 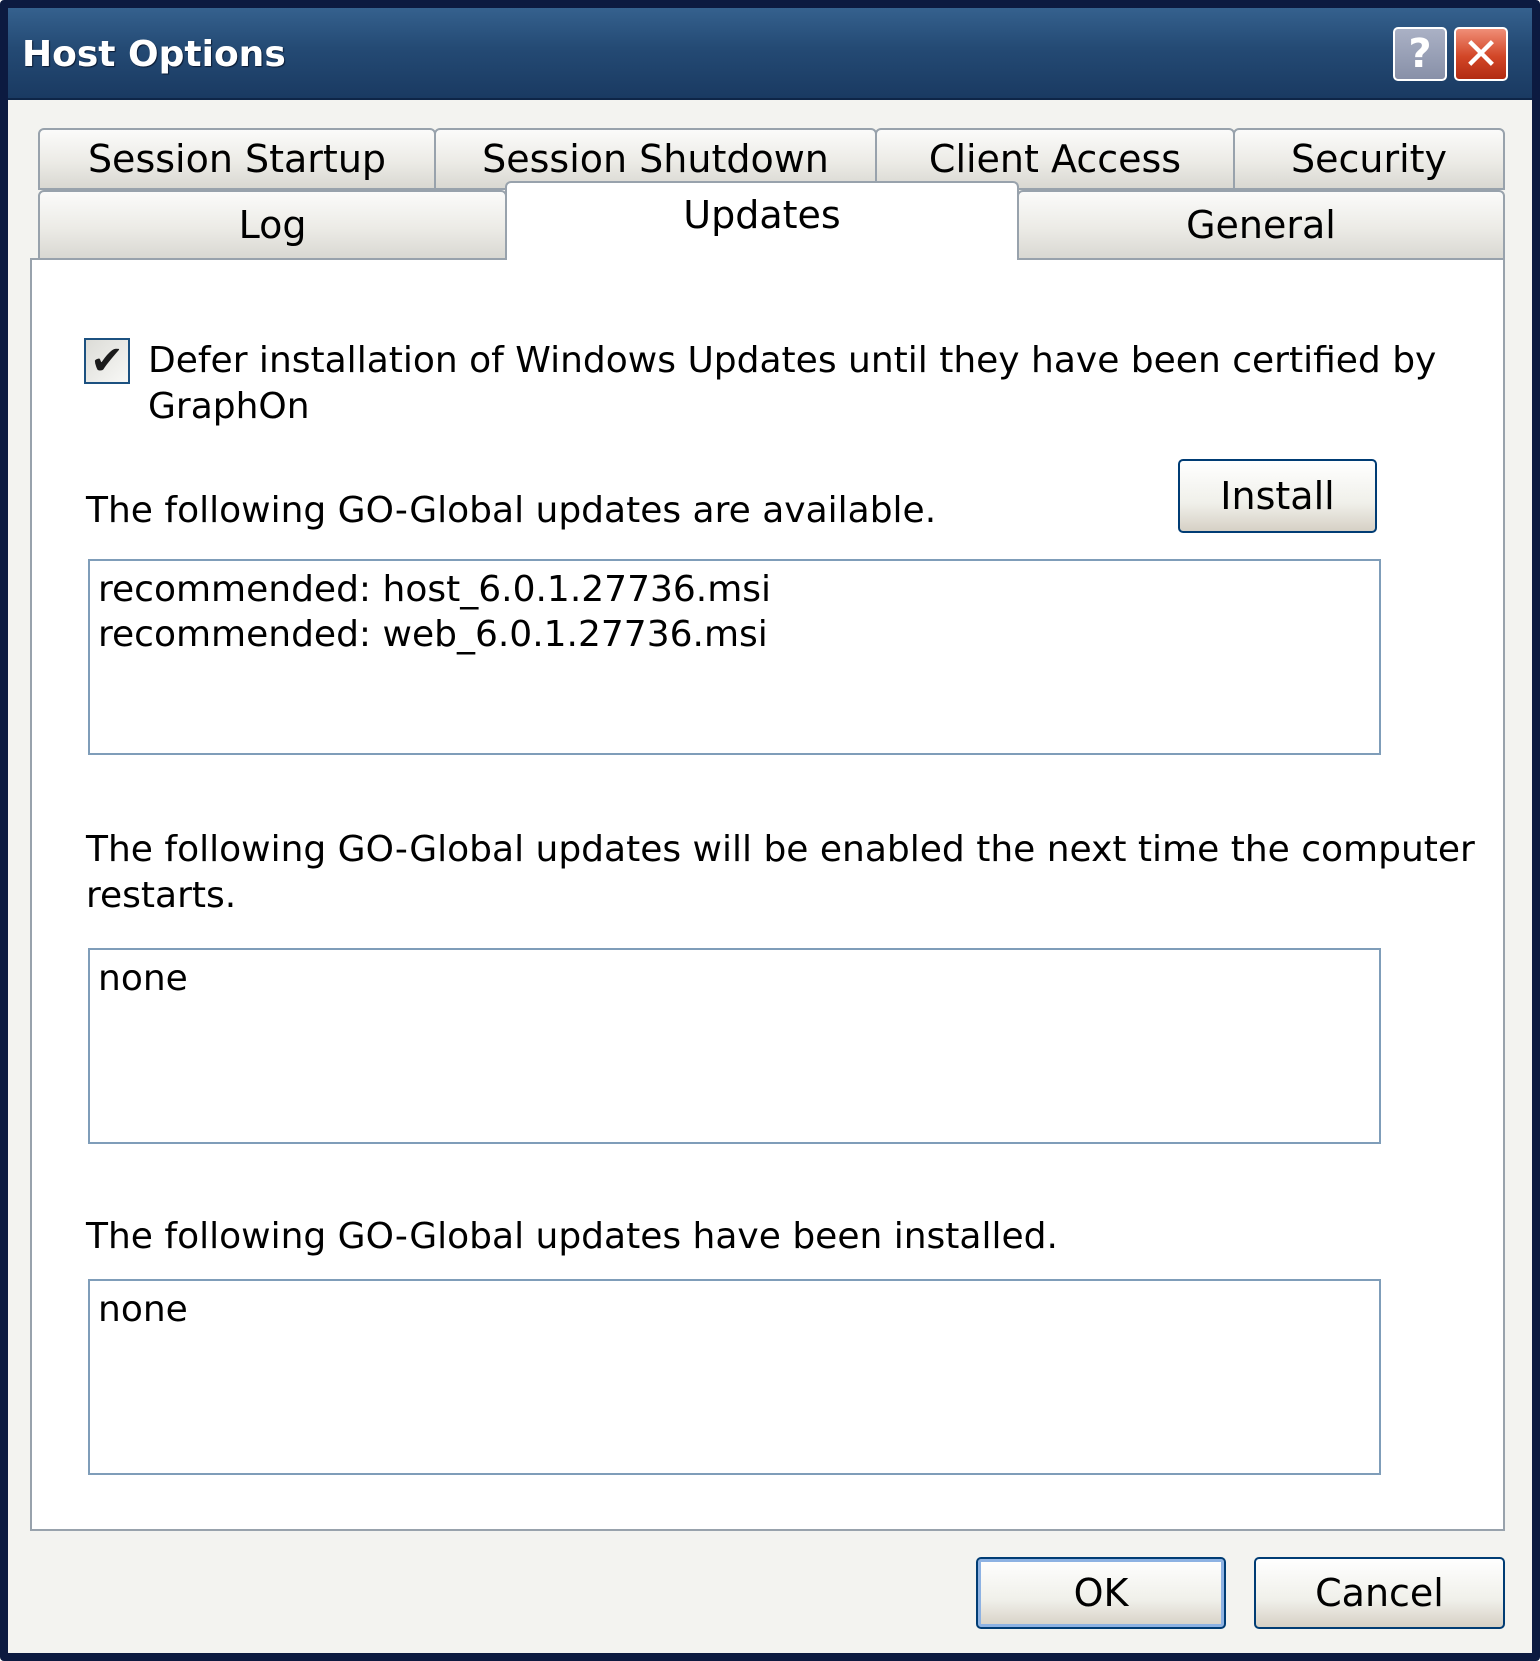 I want to click on tab-log: Log, so click(x=272, y=225).